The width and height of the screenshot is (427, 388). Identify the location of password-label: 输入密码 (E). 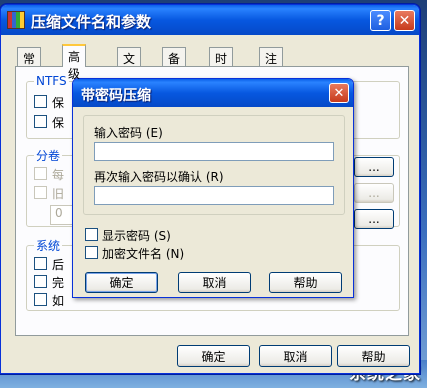
(128, 133).